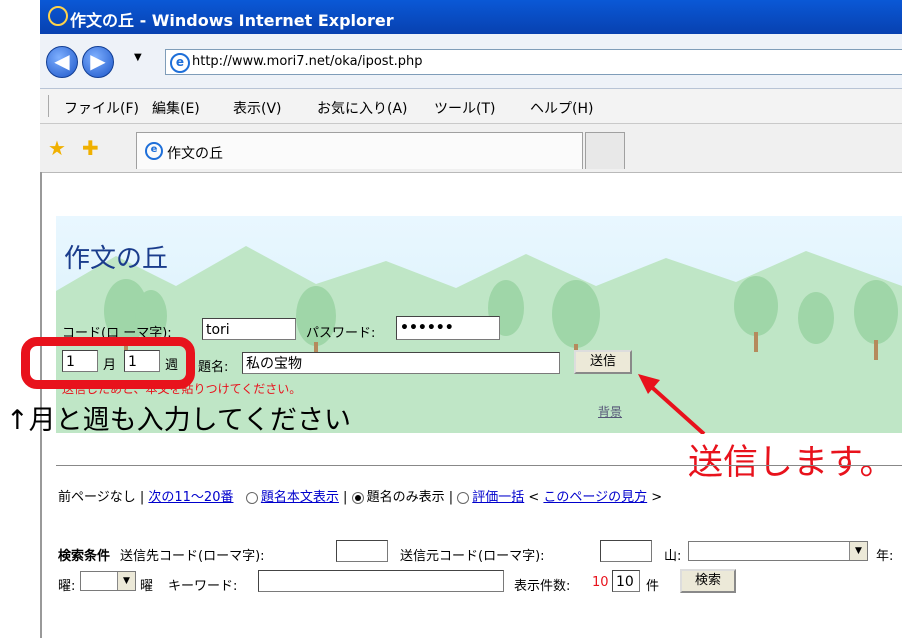 The width and height of the screenshot is (902, 638). What do you see at coordinates (98, 62) in the screenshot?
I see `forward-button: ▶` at bounding box center [98, 62].